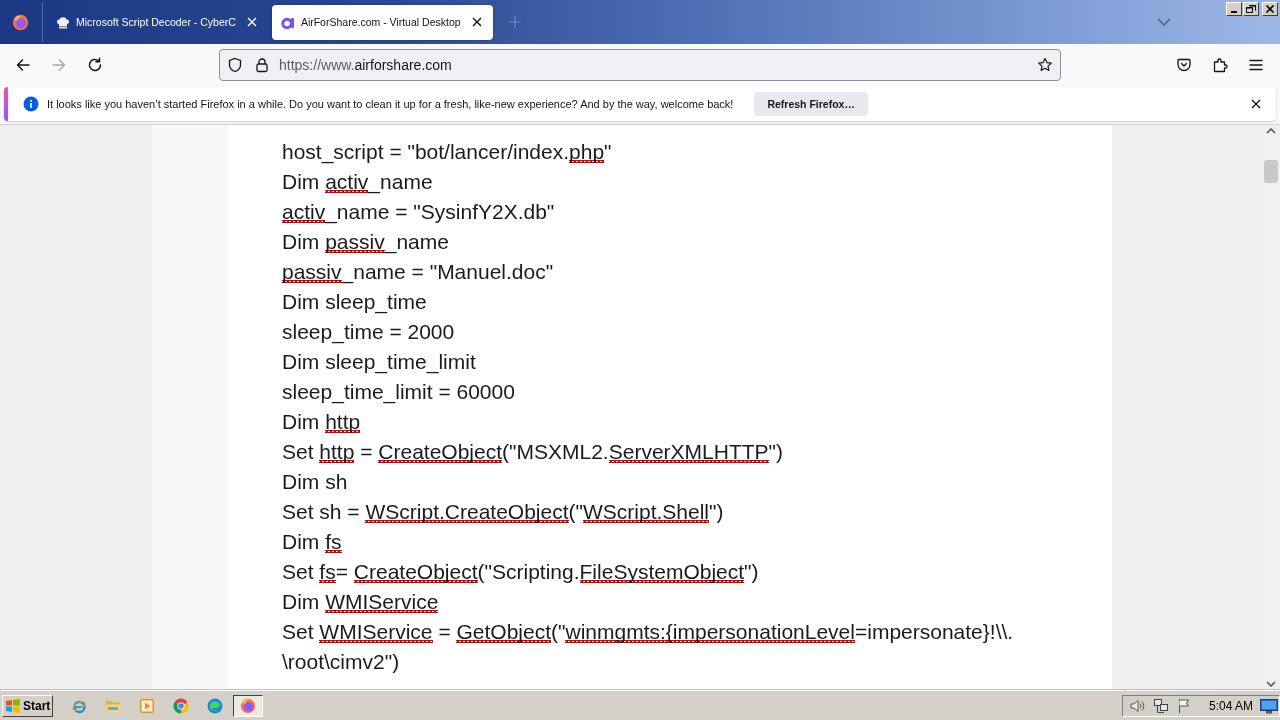 Image resolution: width=1280 pixels, height=720 pixels. Describe the element at coordinates (341, 662) in the screenshot. I see `code-line: \root\cimv2")` at that location.